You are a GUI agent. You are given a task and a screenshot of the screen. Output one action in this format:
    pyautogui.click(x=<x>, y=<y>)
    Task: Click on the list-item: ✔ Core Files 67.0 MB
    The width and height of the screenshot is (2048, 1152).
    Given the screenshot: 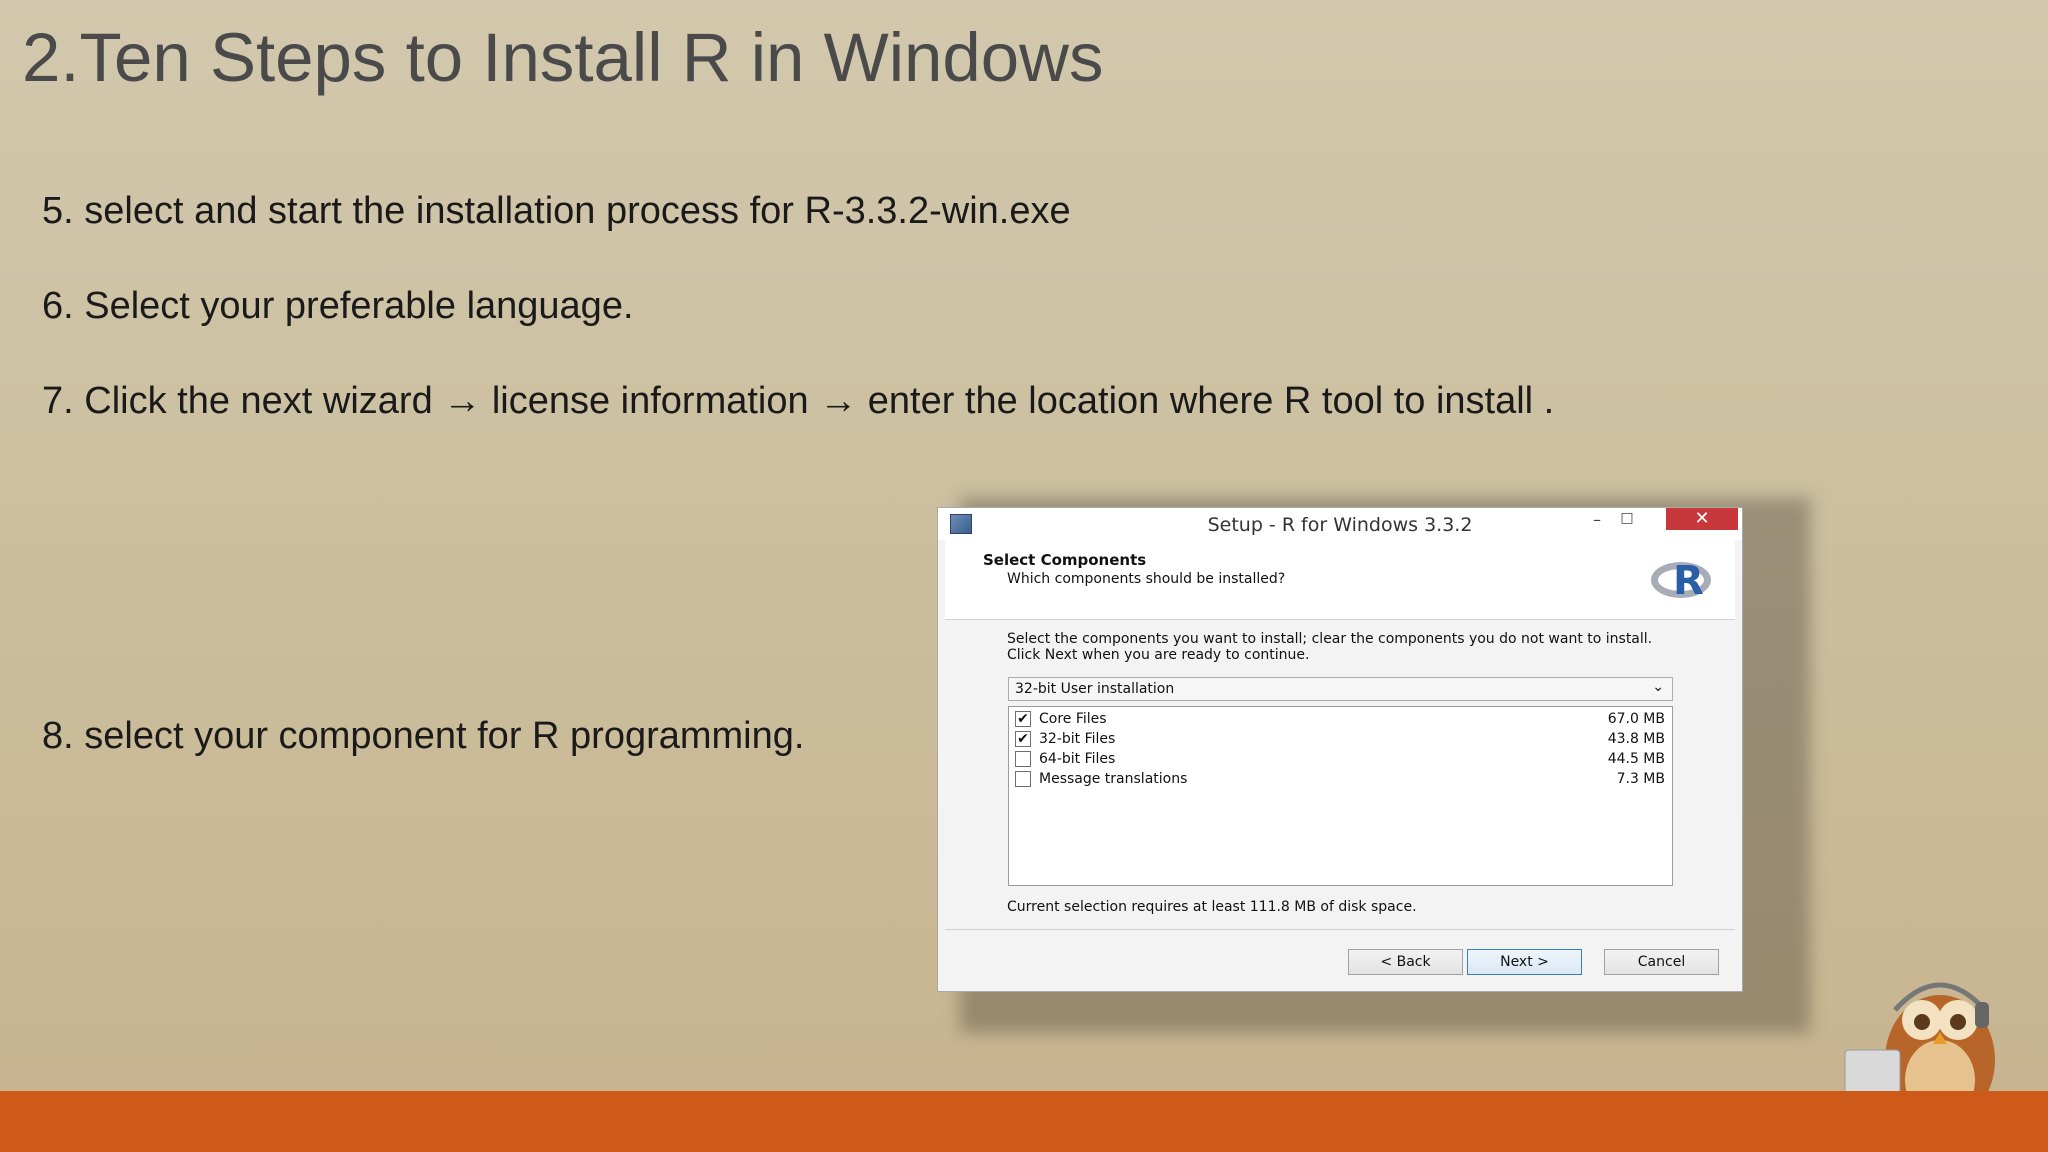 What is the action you would take?
    pyautogui.click(x=1340, y=719)
    